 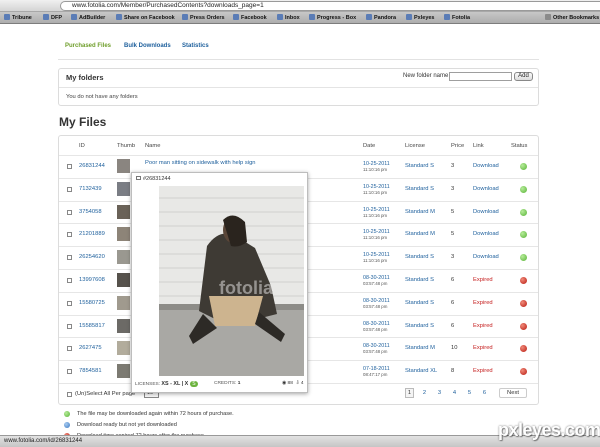 I want to click on bookmark-pxleyes: Pxleyes, so click(x=420, y=18).